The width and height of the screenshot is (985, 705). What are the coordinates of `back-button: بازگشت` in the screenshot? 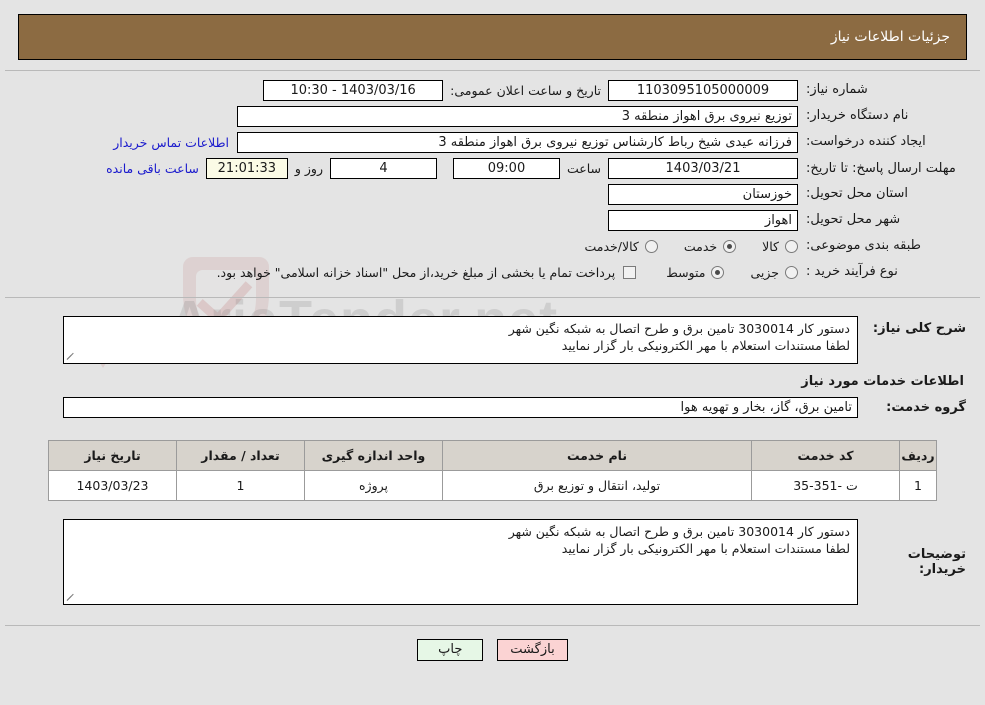 It's located at (532, 650).